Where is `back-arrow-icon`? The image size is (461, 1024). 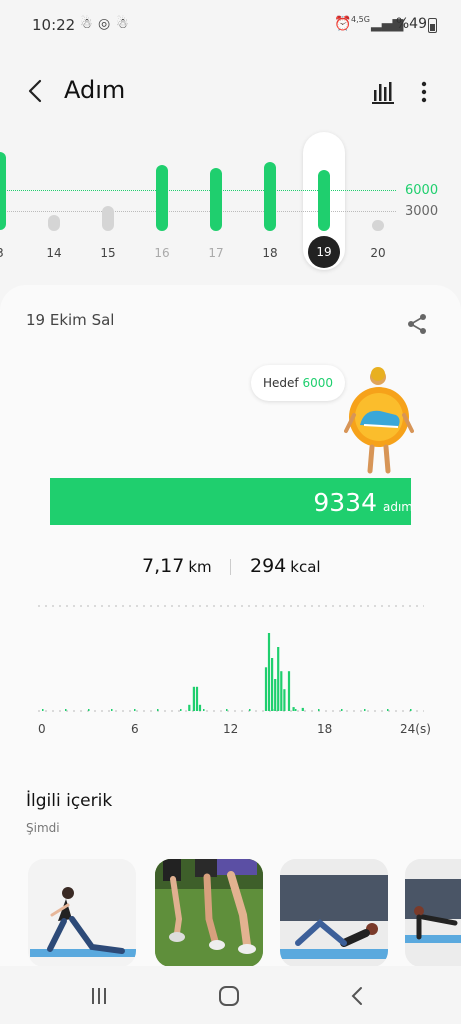 back-arrow-icon is located at coordinates (35, 91).